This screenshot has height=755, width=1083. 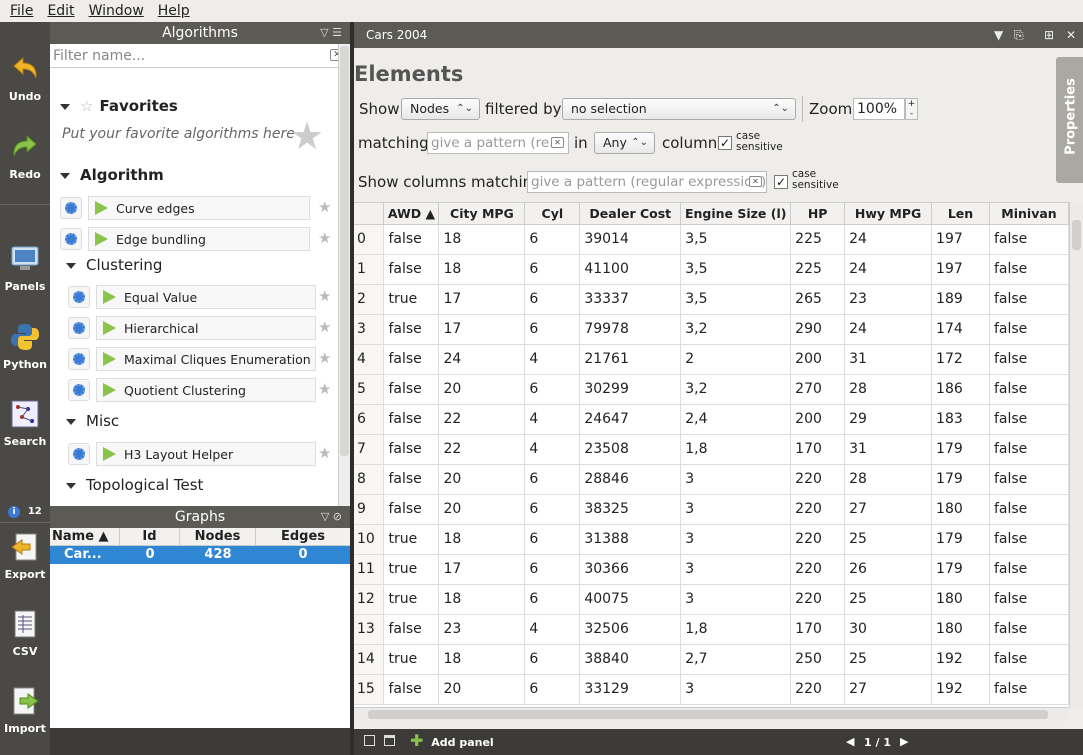 I want to click on column-header-id: Id, so click(x=150, y=536).